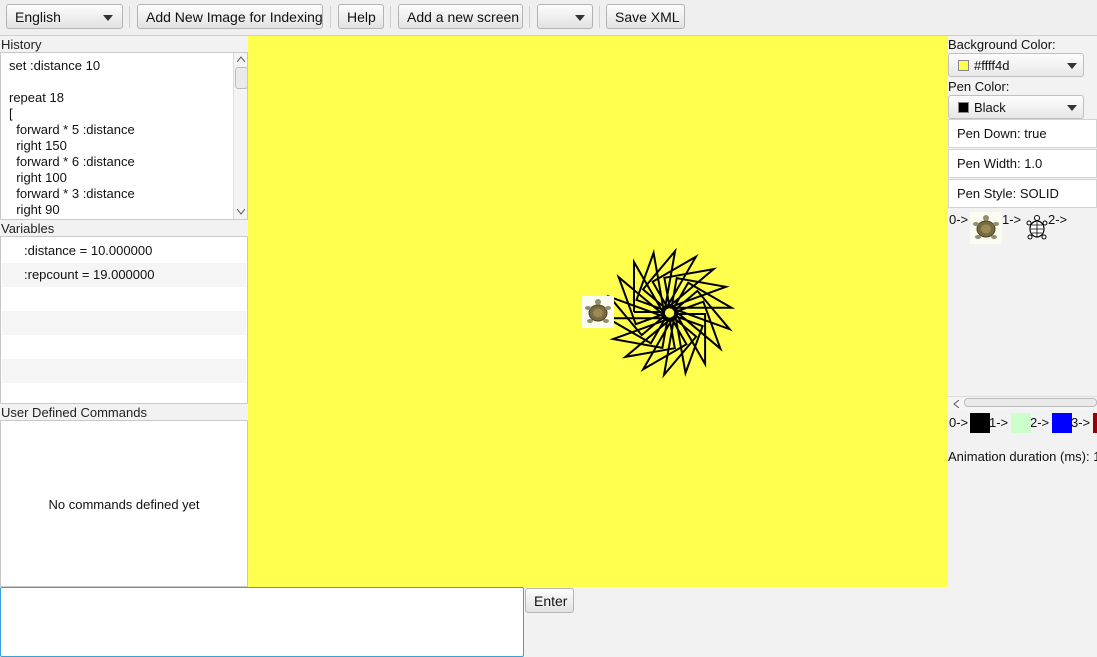 The height and width of the screenshot is (657, 1097). I want to click on pen-down-text: Pen Down: true, so click(1002, 133).